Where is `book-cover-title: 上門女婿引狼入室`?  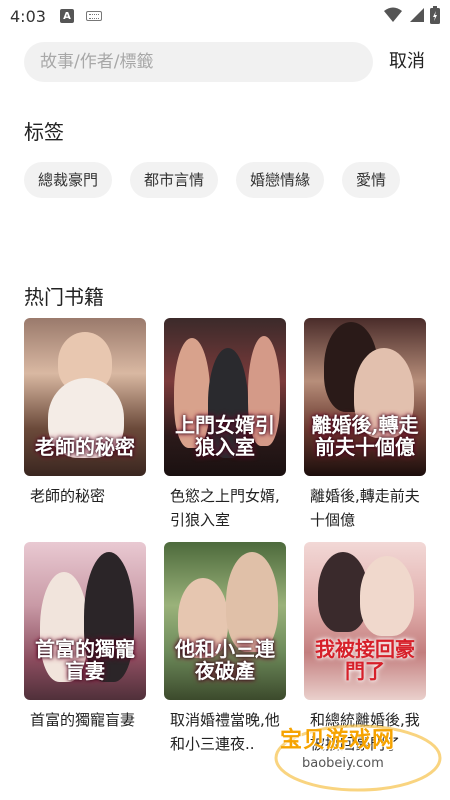 book-cover-title: 上門女婿引狼入室 is located at coordinates (225, 436).